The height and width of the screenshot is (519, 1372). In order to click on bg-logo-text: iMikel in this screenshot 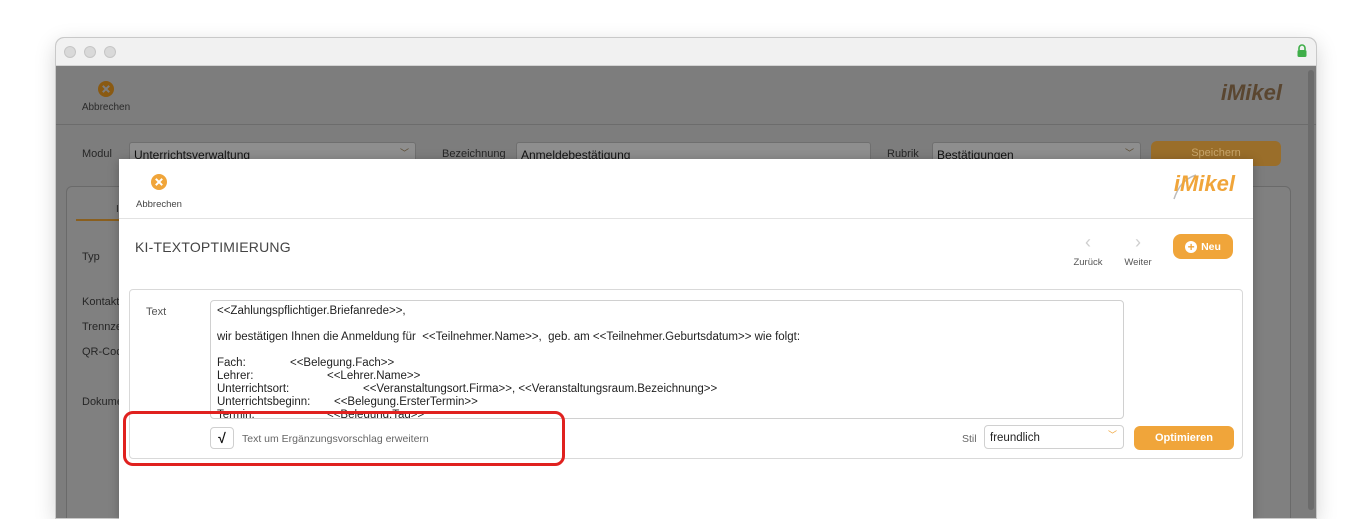, I will do `click(1251, 92)`.